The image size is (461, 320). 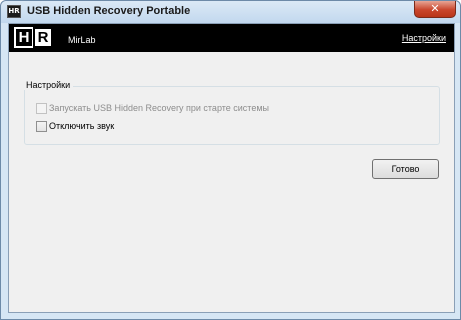 What do you see at coordinates (231, 38) in the screenshot?
I see `header-banner: H R MirLab Настройки` at bounding box center [231, 38].